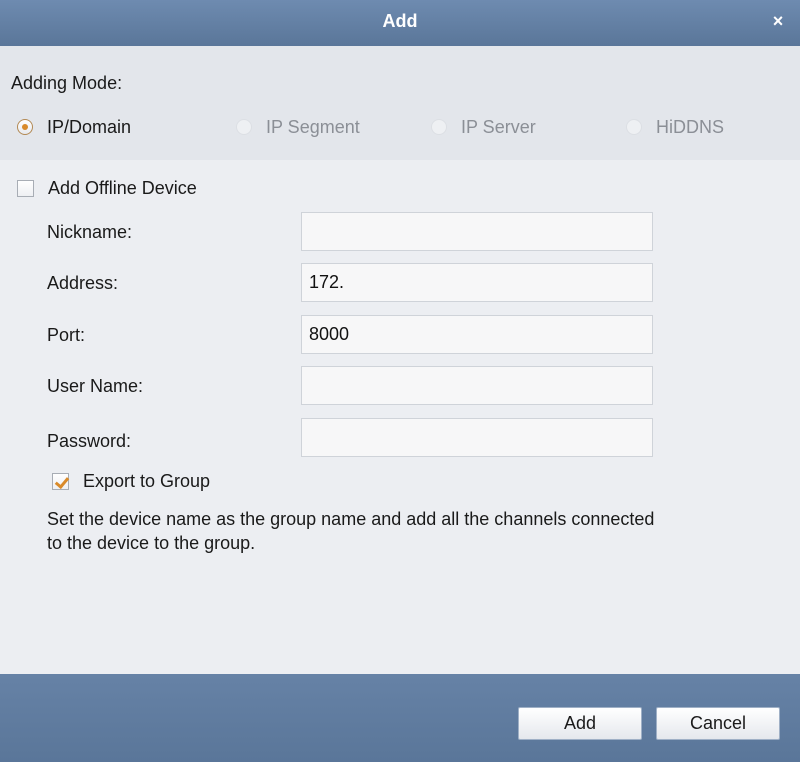 This screenshot has width=800, height=762. Describe the element at coordinates (477, 385) in the screenshot. I see `user-name-input` at that location.